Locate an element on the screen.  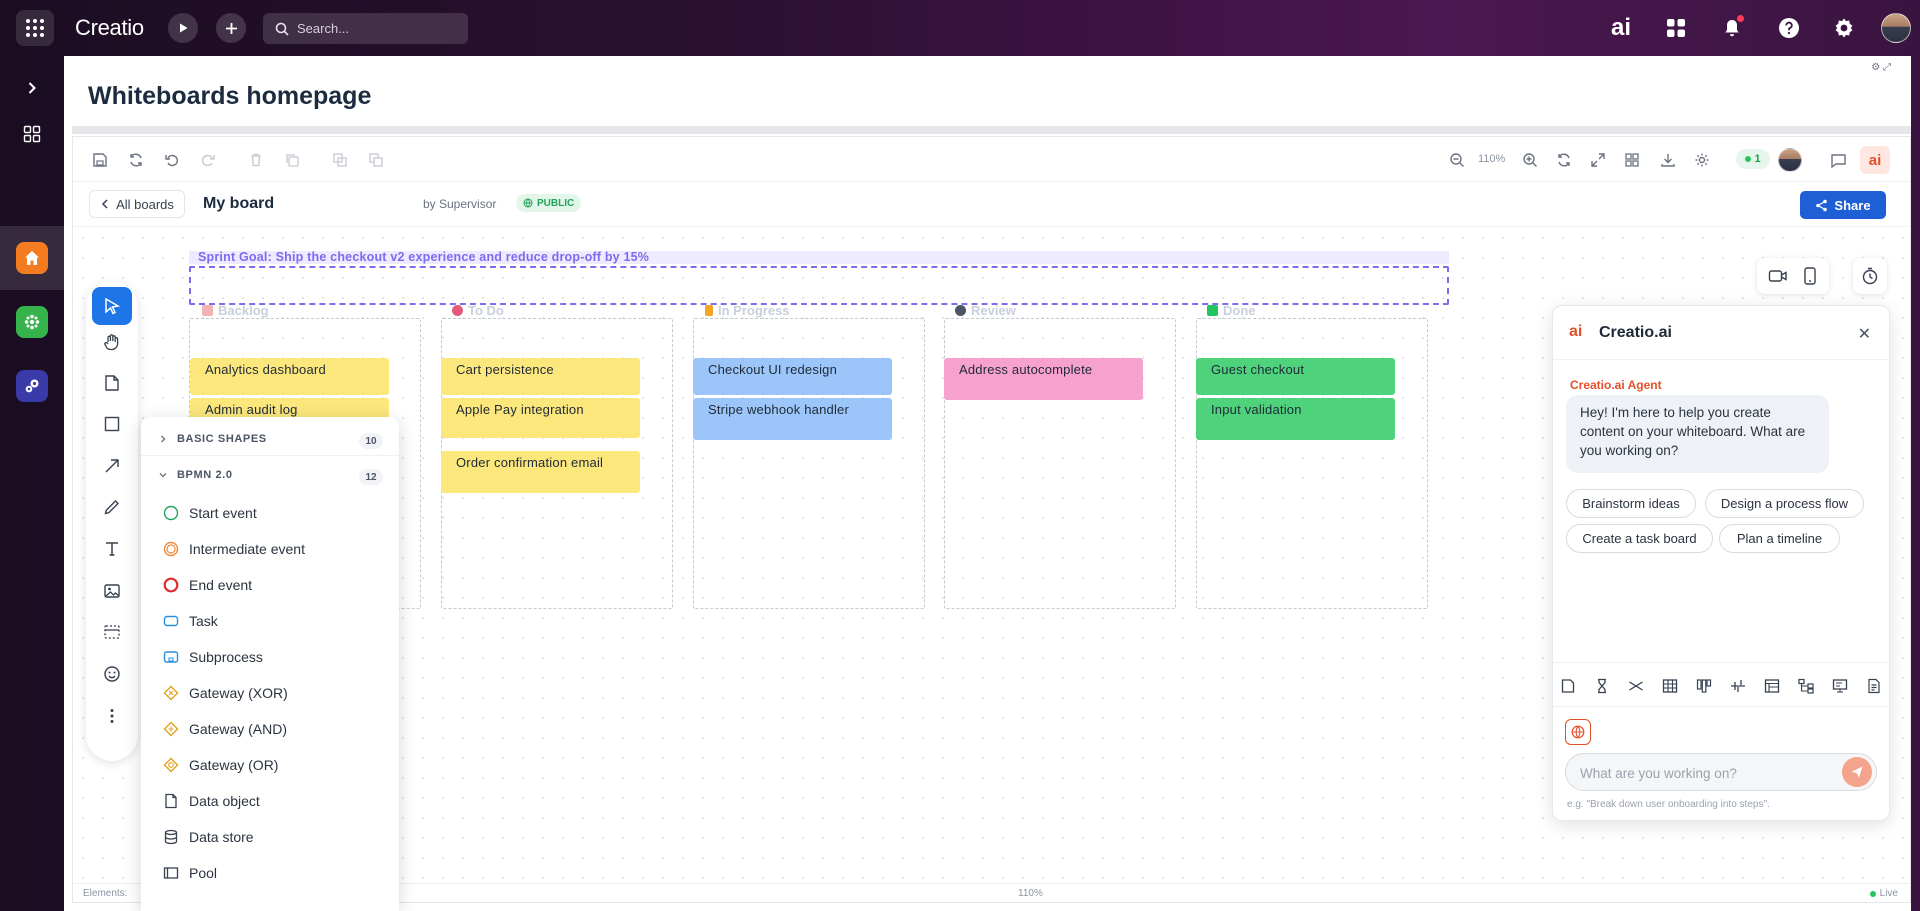
hourglass-icon is located at coordinates (1602, 686).